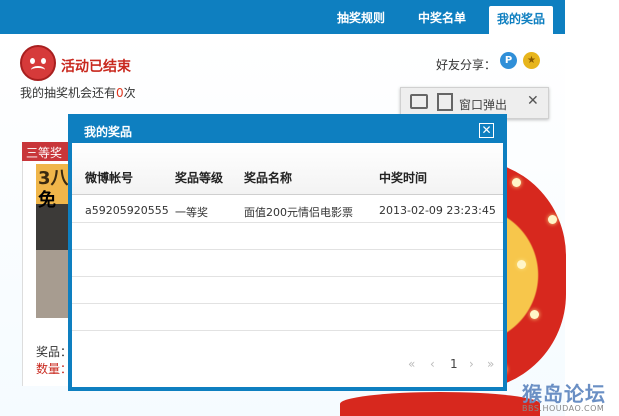 The image size is (619, 416). Describe the element at coordinates (403, 178) in the screenshot. I see `column-header-win-time: 中奖时间` at that location.